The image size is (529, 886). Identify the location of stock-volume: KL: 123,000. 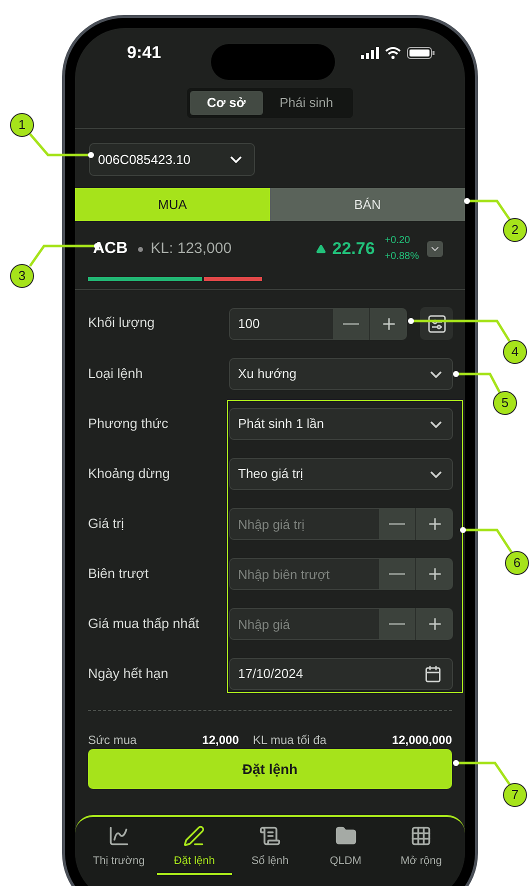
(191, 248).